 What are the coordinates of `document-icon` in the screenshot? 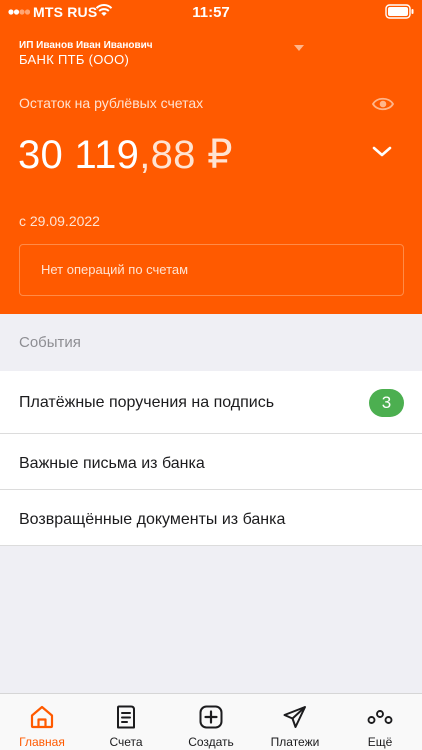 It's located at (126, 717).